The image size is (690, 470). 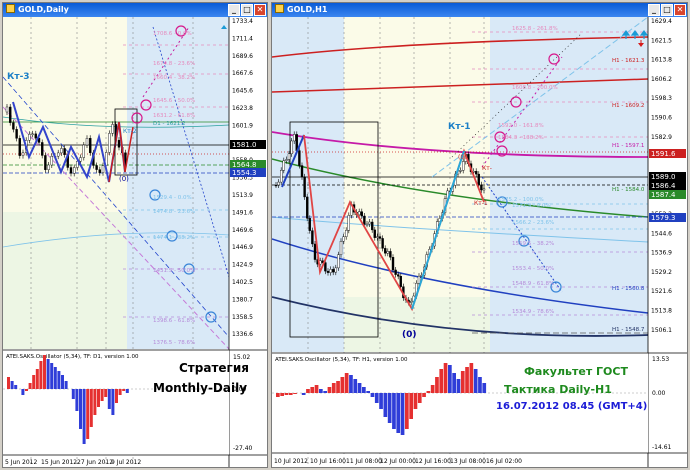 What do you see at coordinates (635, 34) in the screenshot?
I see `arrow-signal-icon` at bounding box center [635, 34].